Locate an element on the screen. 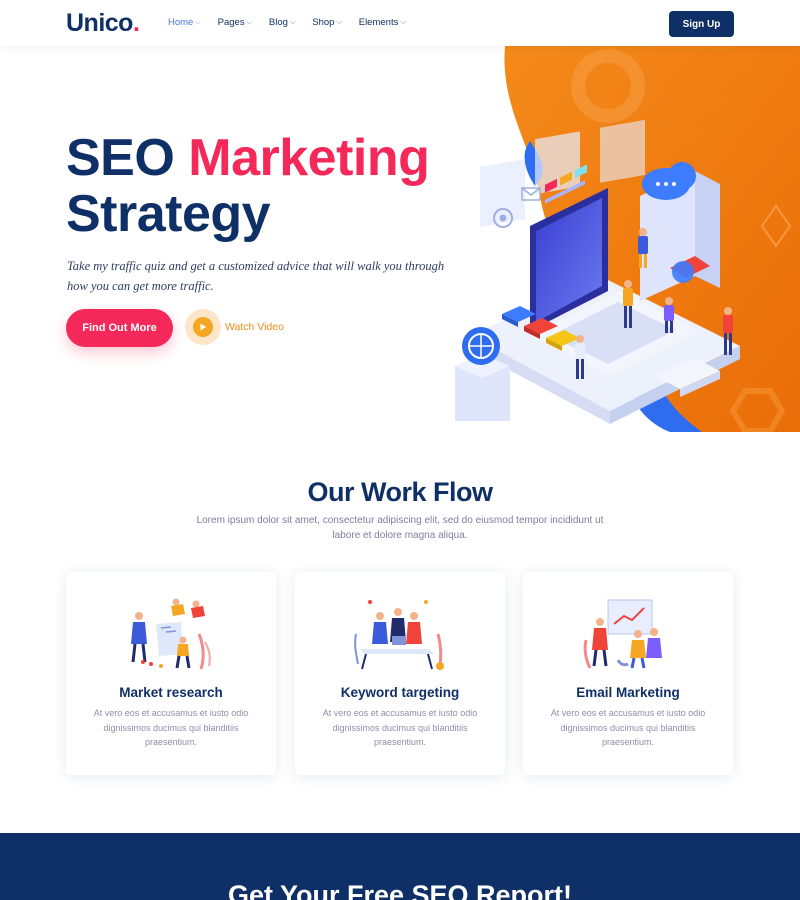  find-out-more-button: Find Out More is located at coordinates (119, 328).